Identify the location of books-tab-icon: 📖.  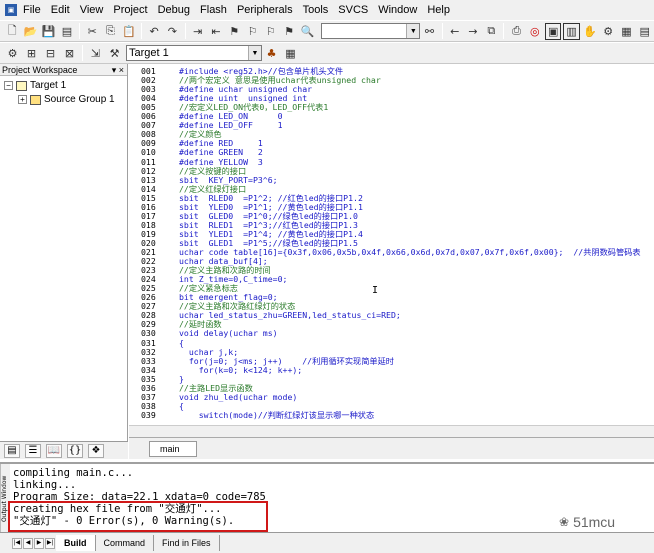
(54, 450).